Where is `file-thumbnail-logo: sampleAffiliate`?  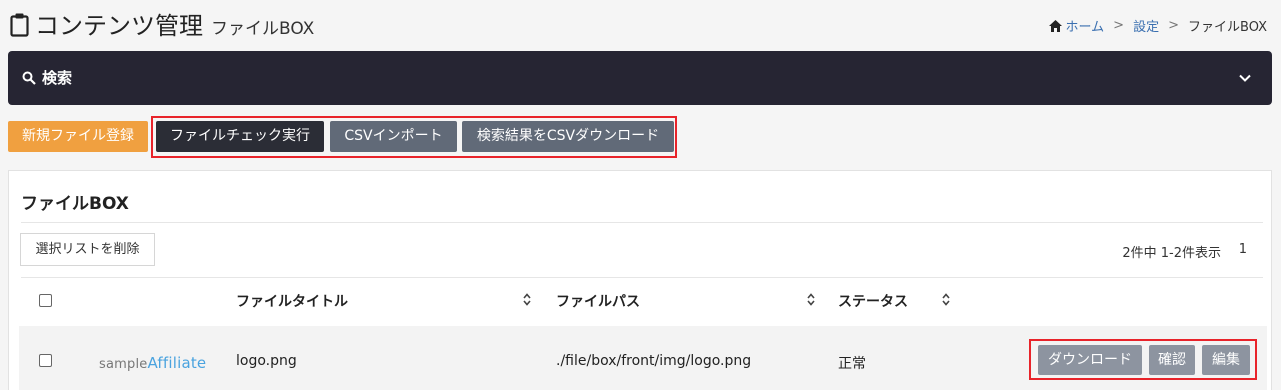
file-thumbnail-logo: sampleAffiliate is located at coordinates (152, 363).